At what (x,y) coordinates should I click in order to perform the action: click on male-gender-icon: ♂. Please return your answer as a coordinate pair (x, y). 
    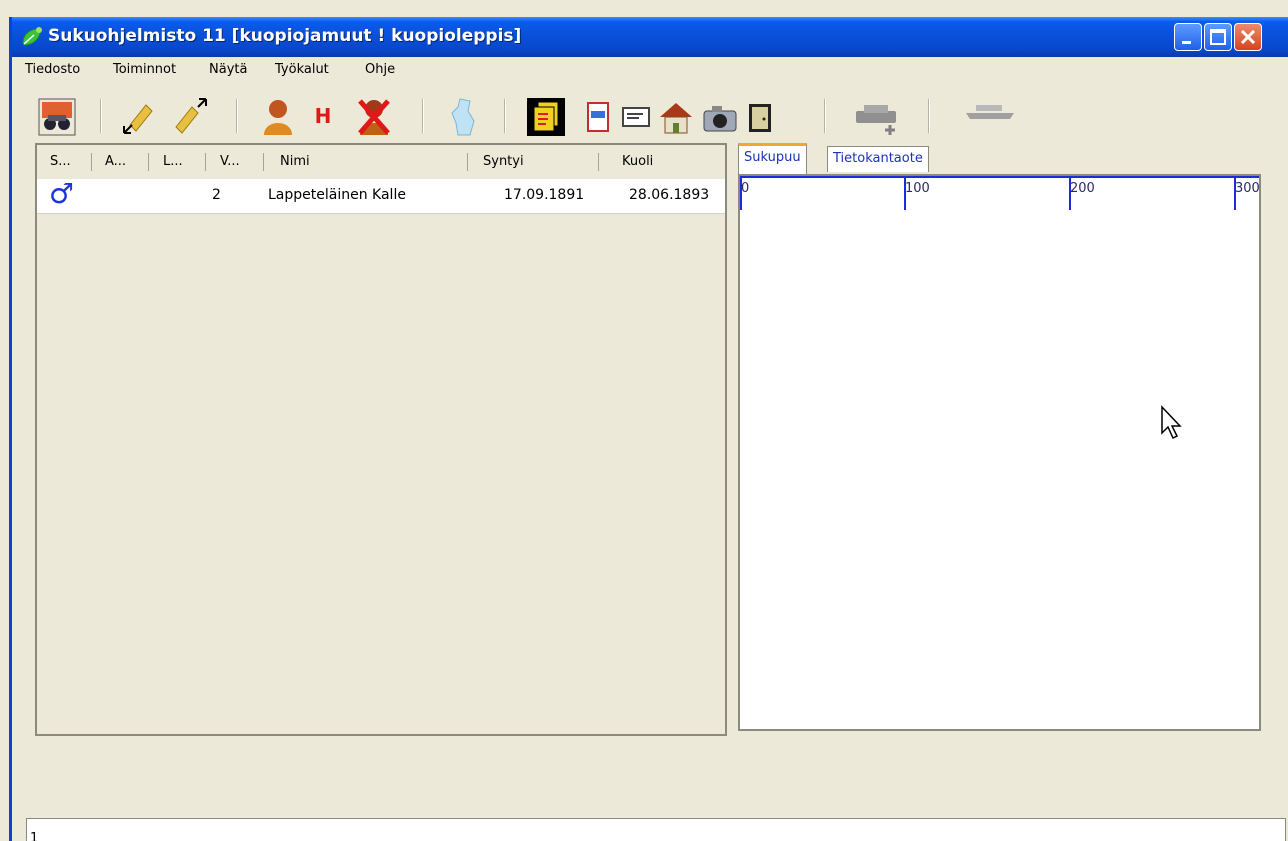
    Looking at the image, I should click on (62, 193).